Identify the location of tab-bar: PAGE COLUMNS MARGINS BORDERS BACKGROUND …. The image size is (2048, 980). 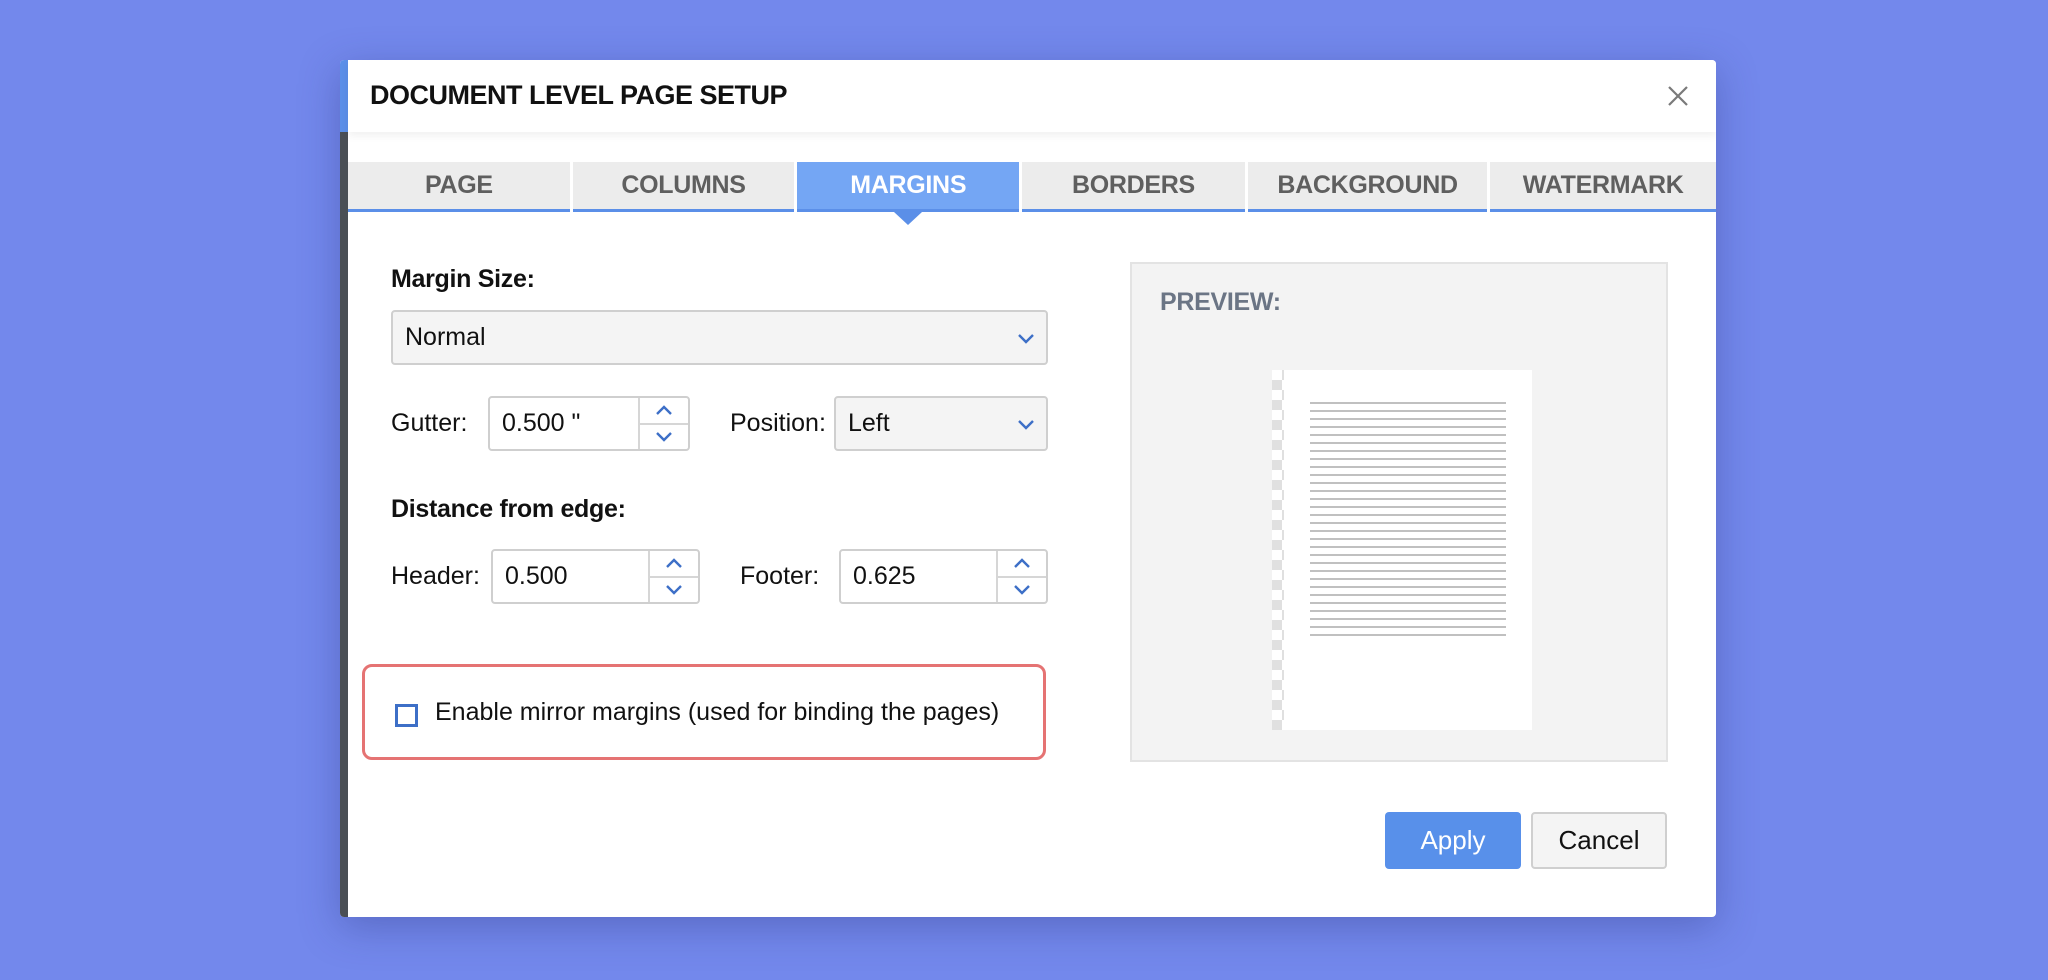
(1032, 193).